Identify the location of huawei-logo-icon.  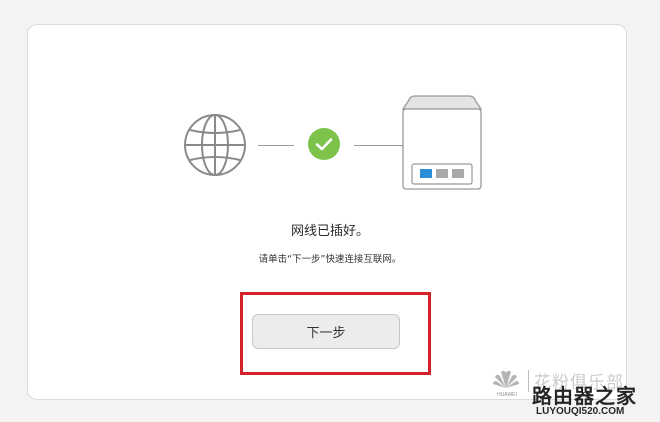
(506, 379).